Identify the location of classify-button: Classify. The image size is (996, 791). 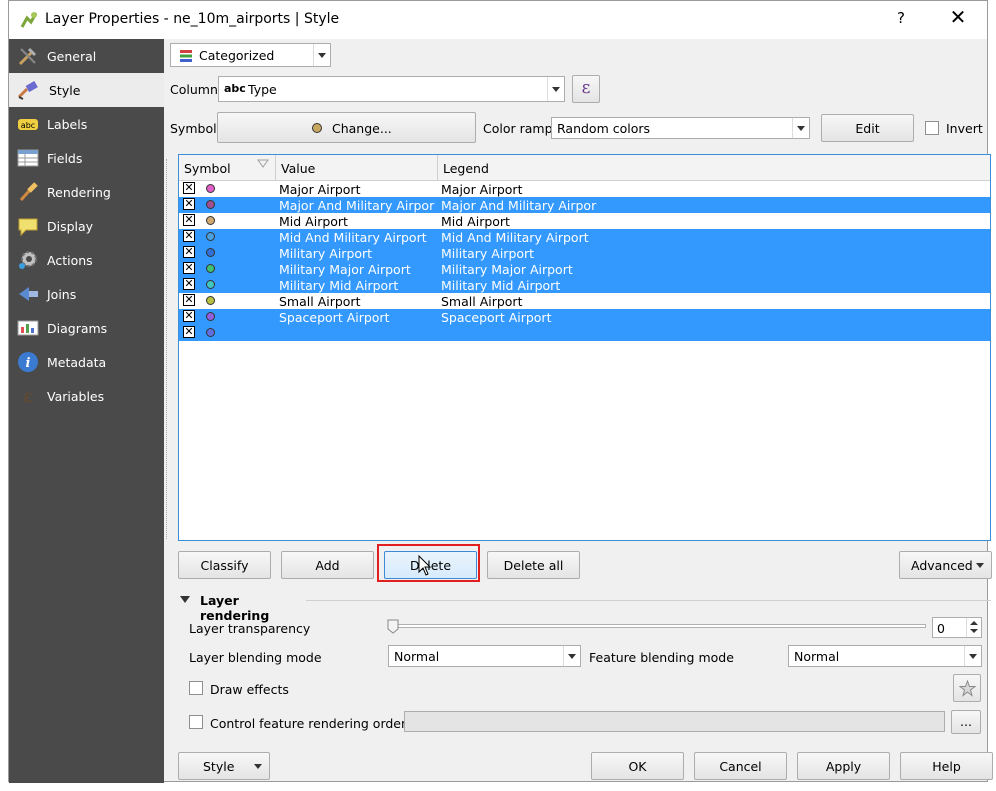
(224, 565).